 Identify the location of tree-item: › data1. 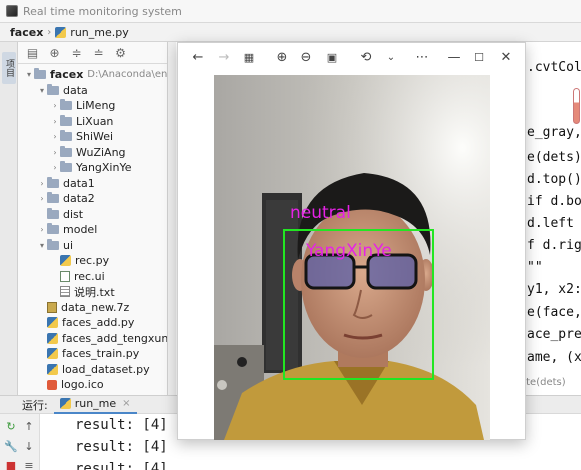
(66, 184).